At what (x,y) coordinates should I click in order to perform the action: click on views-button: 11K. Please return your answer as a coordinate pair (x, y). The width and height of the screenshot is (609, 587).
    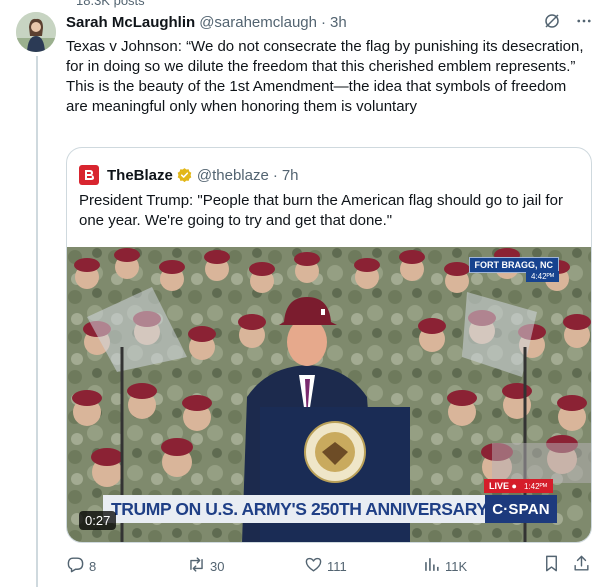
    Looking at the image, I should click on (444, 566).